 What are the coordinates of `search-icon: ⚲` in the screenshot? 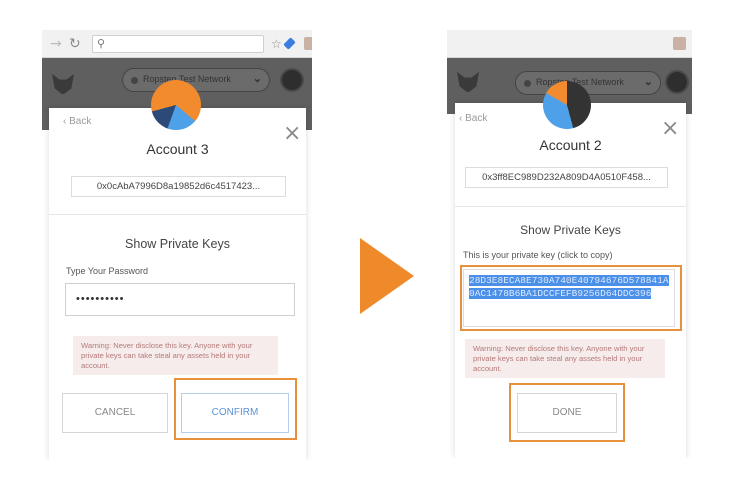 It's located at (101, 44).